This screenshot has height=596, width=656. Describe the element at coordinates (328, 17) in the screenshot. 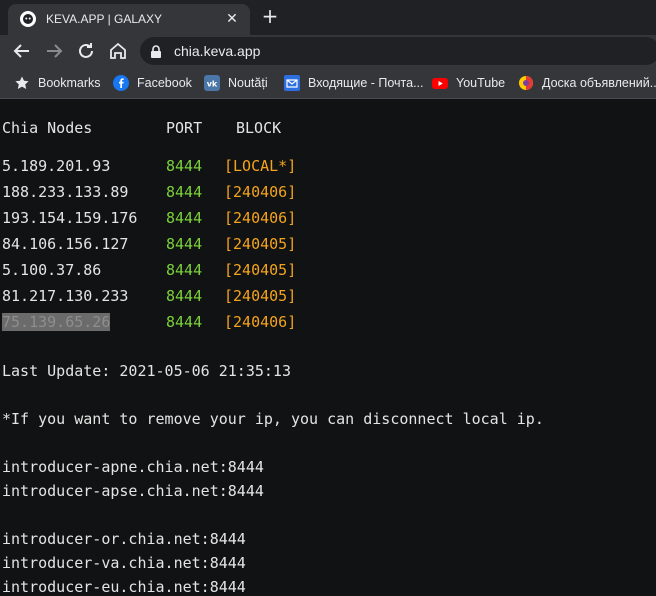

I see `tab-strip: KEVA.APP | GALAXY ✕ +` at that location.